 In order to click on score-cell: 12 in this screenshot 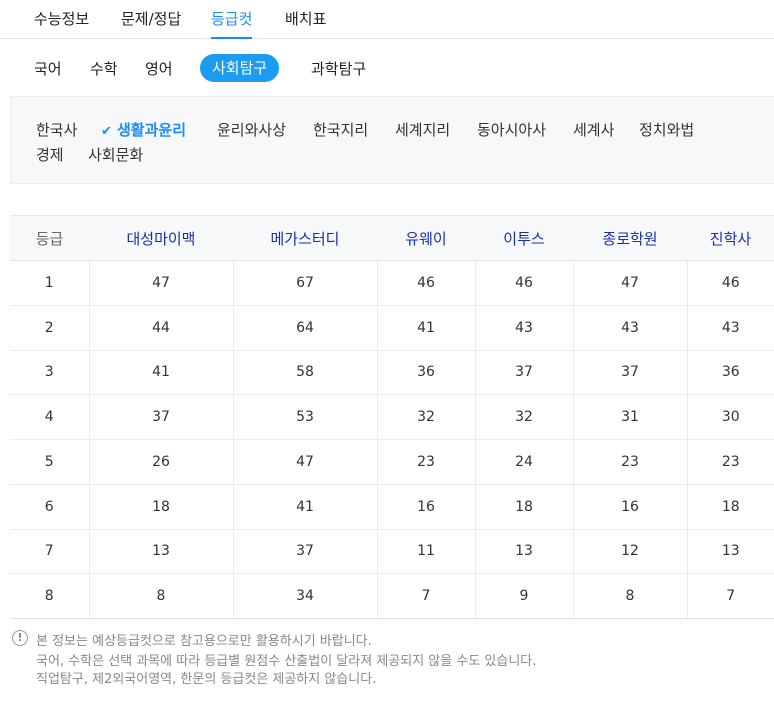, I will do `click(629, 552)`.